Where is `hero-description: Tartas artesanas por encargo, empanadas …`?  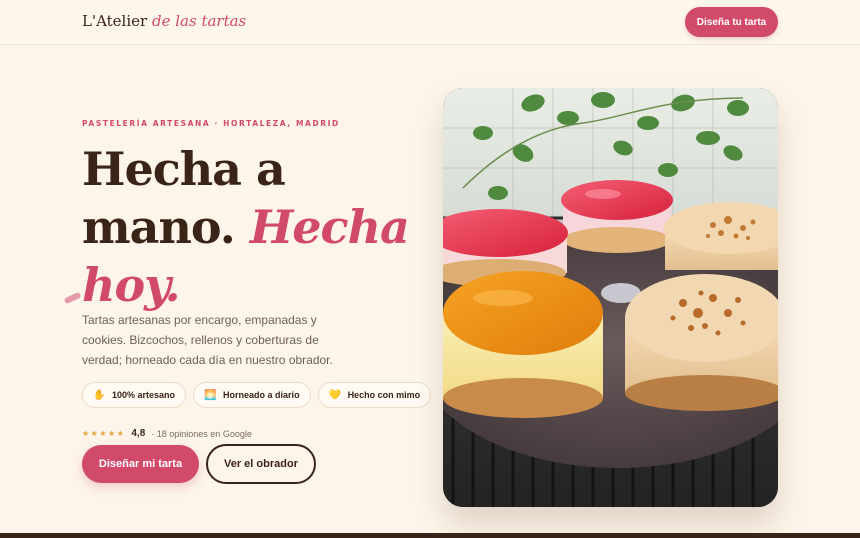 hero-description: Tartas artesanas por encargo, empanadas … is located at coordinates (207, 340).